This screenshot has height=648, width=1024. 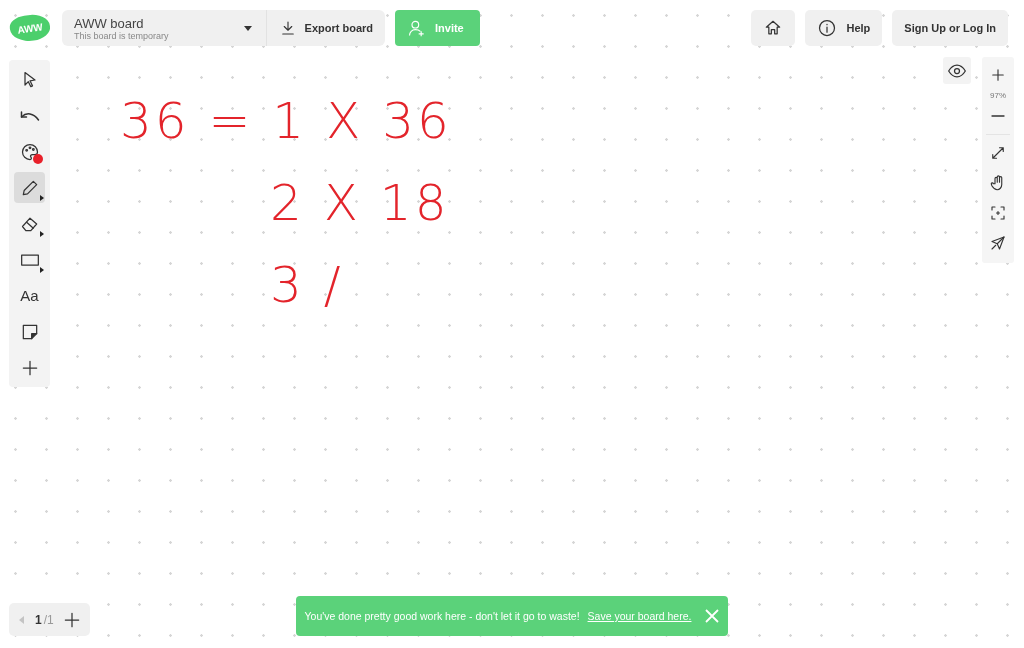 What do you see at coordinates (109, 23) in the screenshot?
I see `board-title: AWW board` at bounding box center [109, 23].